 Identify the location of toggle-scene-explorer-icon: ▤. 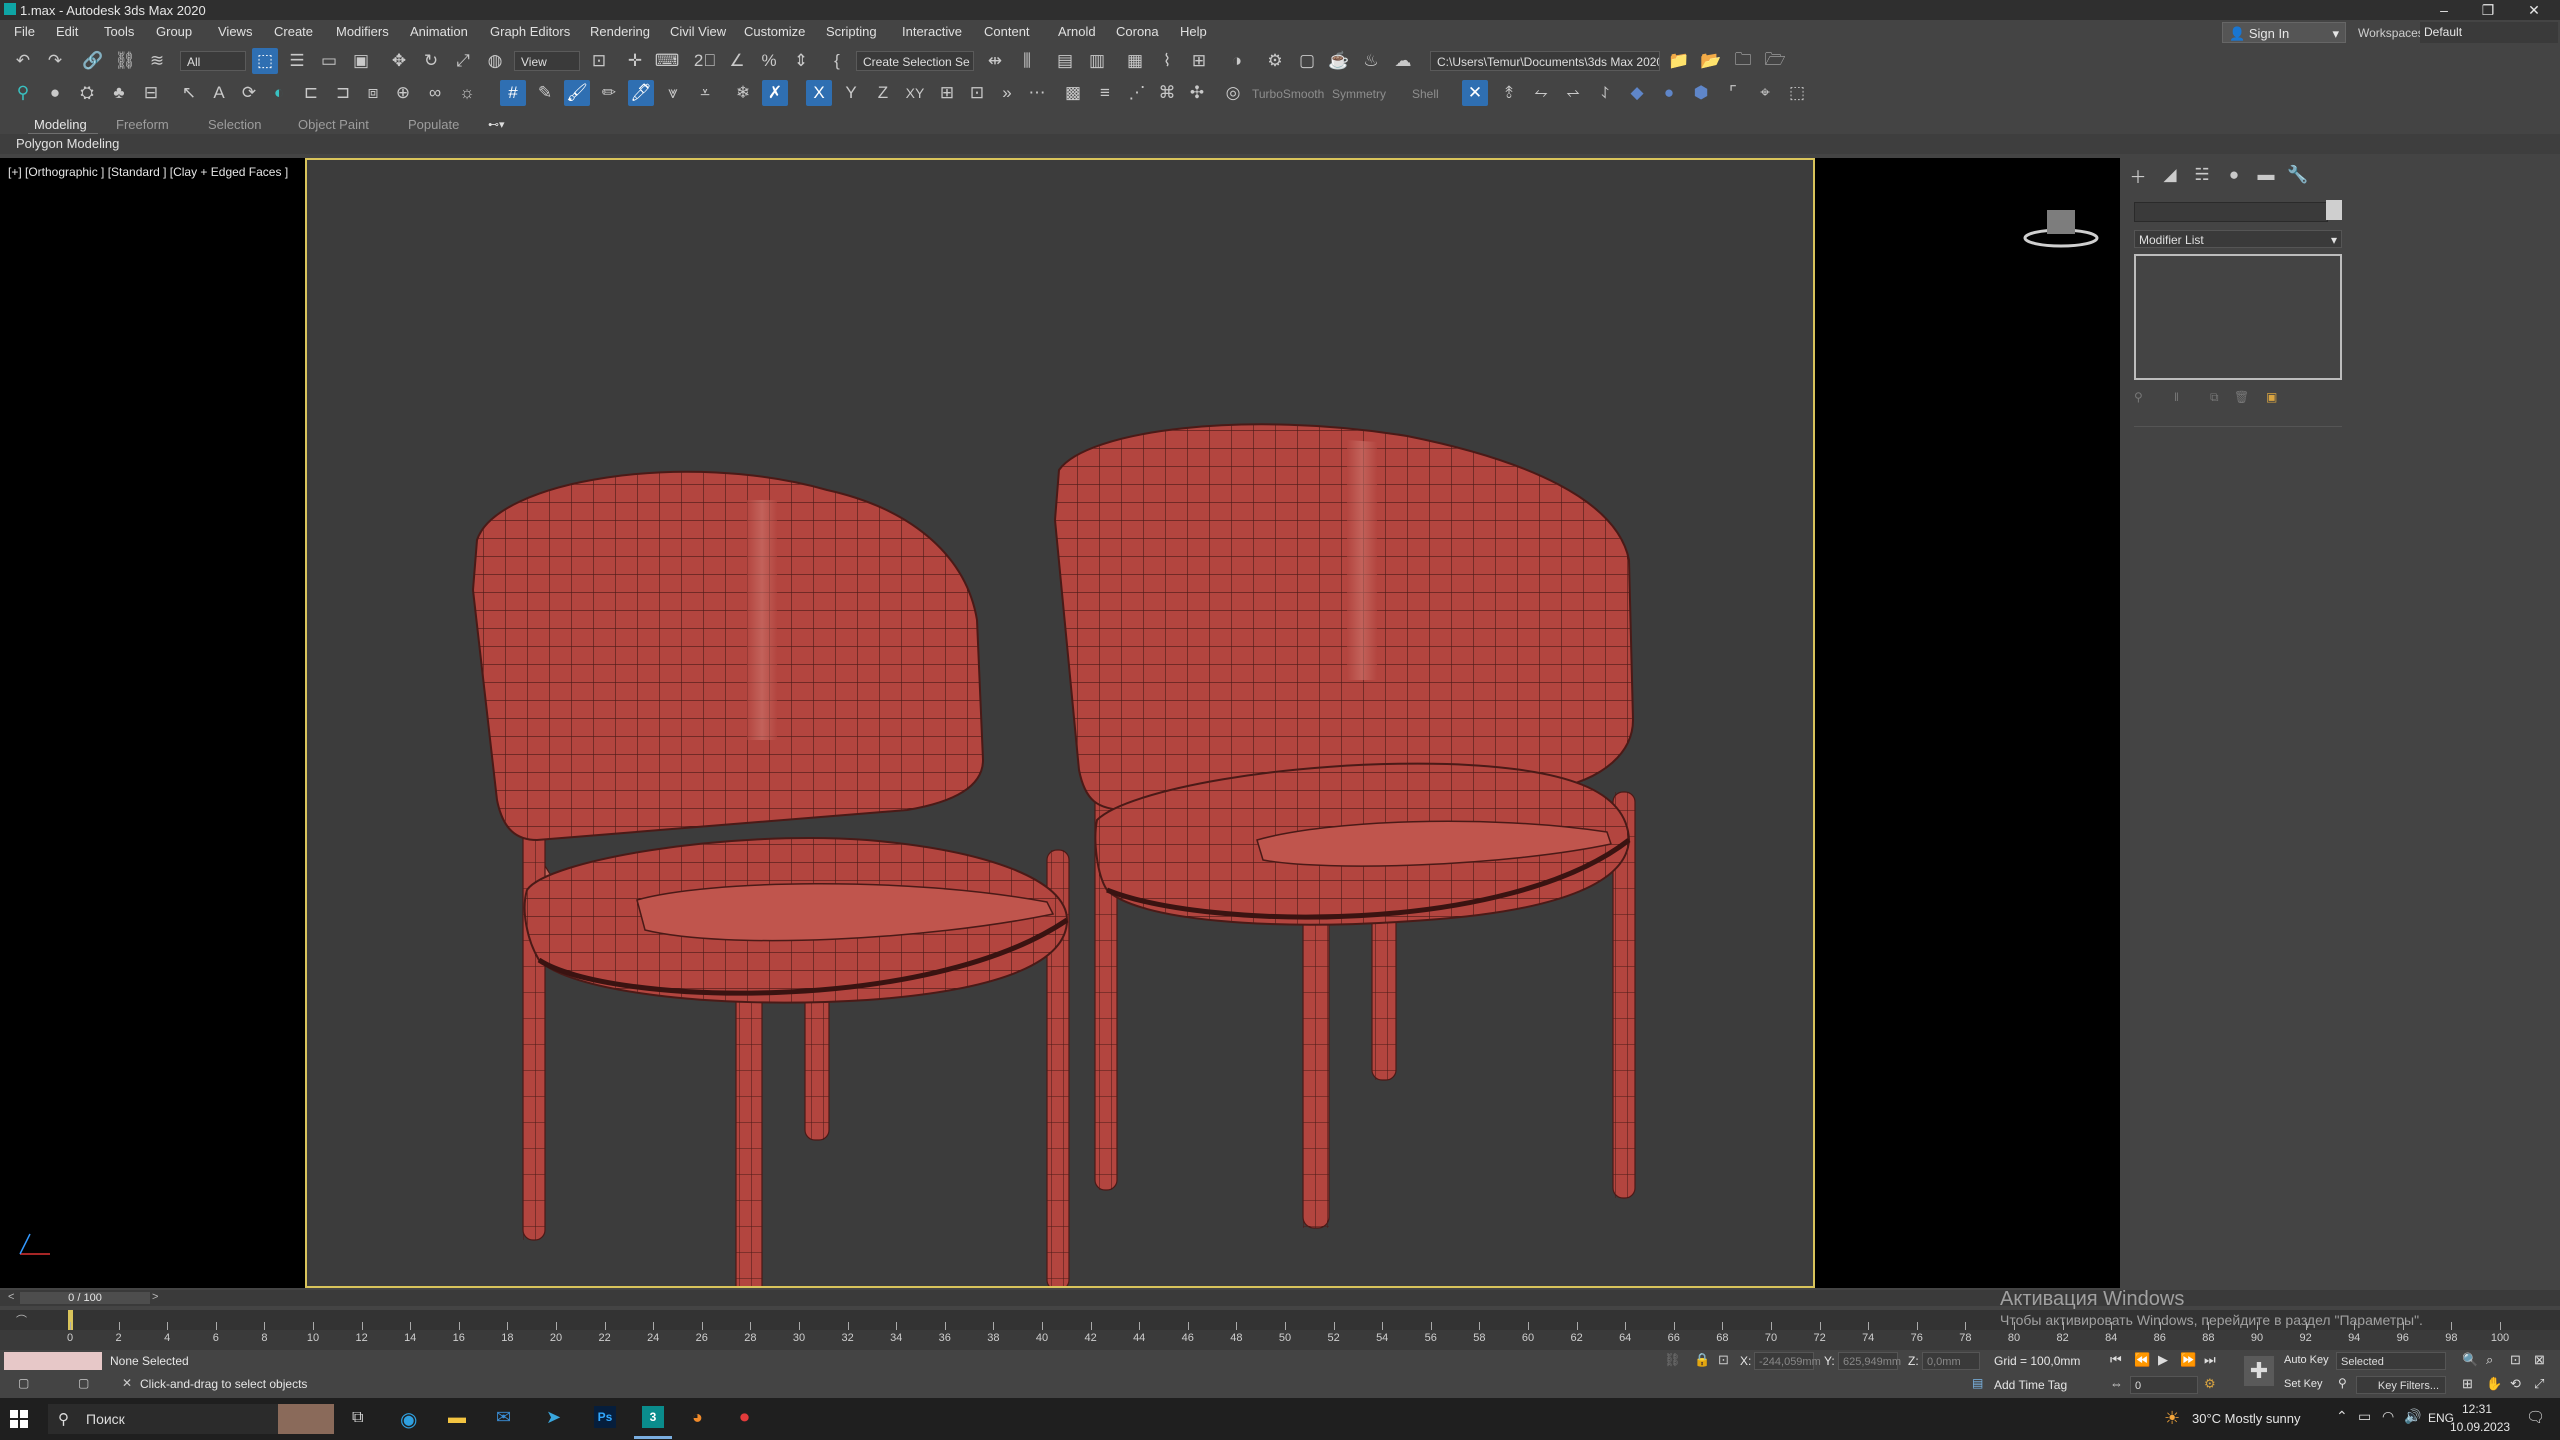
(1065, 61).